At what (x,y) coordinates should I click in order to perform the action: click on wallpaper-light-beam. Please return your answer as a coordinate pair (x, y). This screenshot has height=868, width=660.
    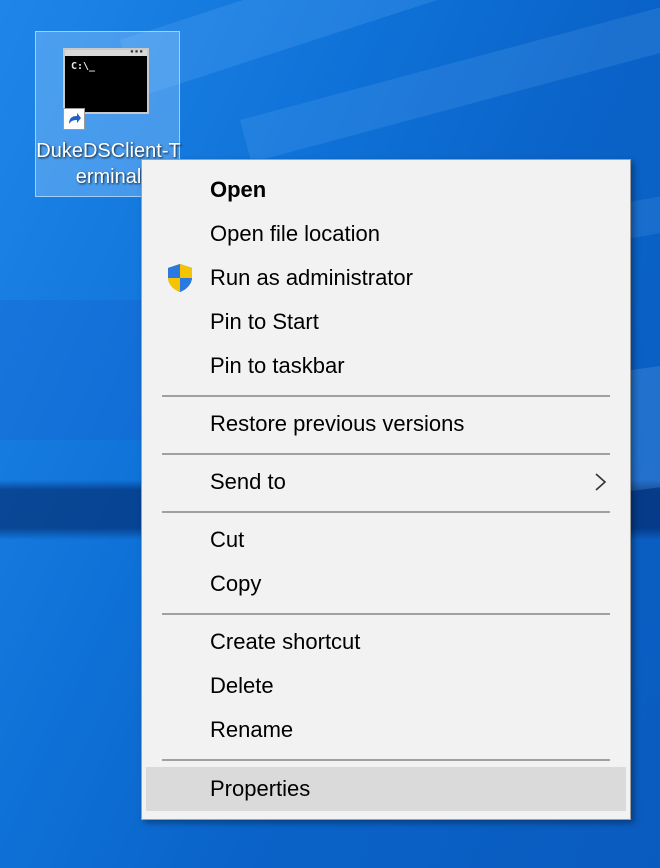
    Looking at the image, I should click on (80, 370).